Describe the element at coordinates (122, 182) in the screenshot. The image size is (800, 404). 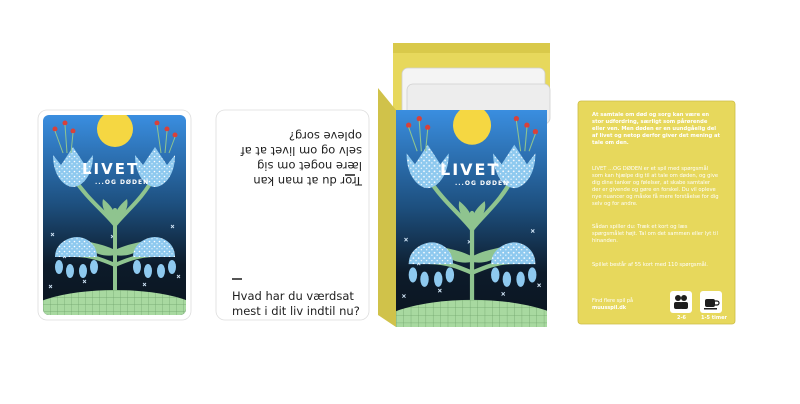
I see `front-card-subtitle: ...OG DØDEN` at that location.